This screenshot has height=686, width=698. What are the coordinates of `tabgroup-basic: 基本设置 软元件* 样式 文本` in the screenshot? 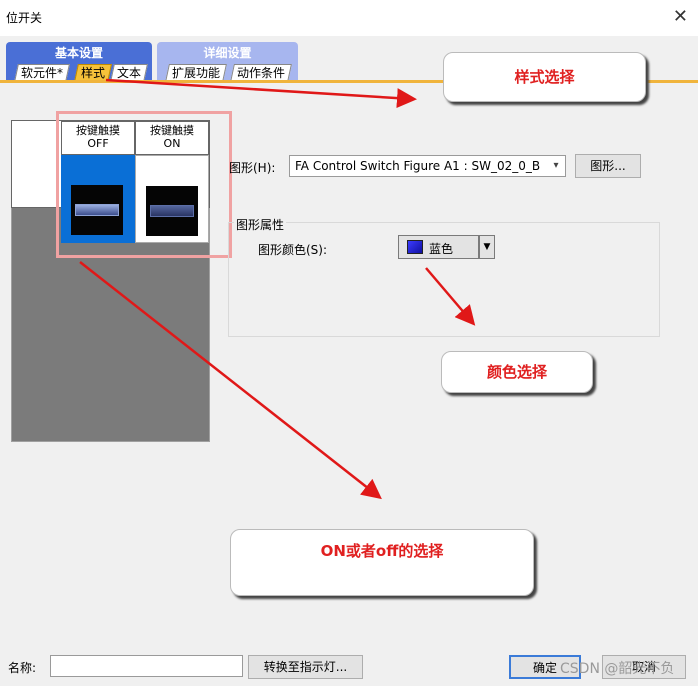 It's located at (79, 62).